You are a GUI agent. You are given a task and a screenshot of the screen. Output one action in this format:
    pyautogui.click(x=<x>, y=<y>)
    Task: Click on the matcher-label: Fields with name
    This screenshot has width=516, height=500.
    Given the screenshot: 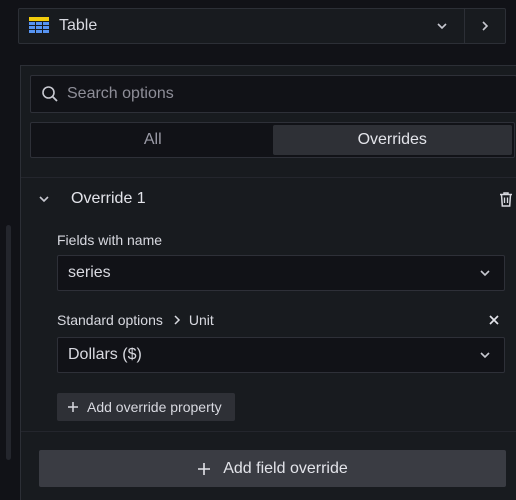 What is the action you would take?
    pyautogui.click(x=110, y=240)
    